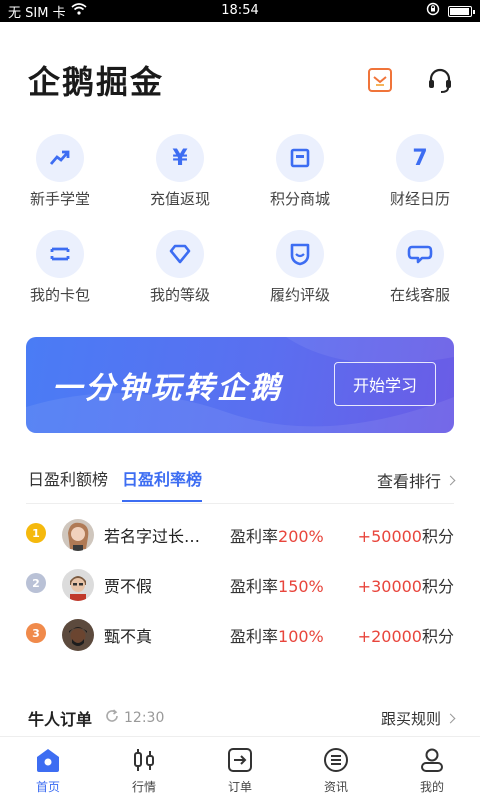  Describe the element at coordinates (300, 158) in the screenshot. I see `store-icon` at that location.